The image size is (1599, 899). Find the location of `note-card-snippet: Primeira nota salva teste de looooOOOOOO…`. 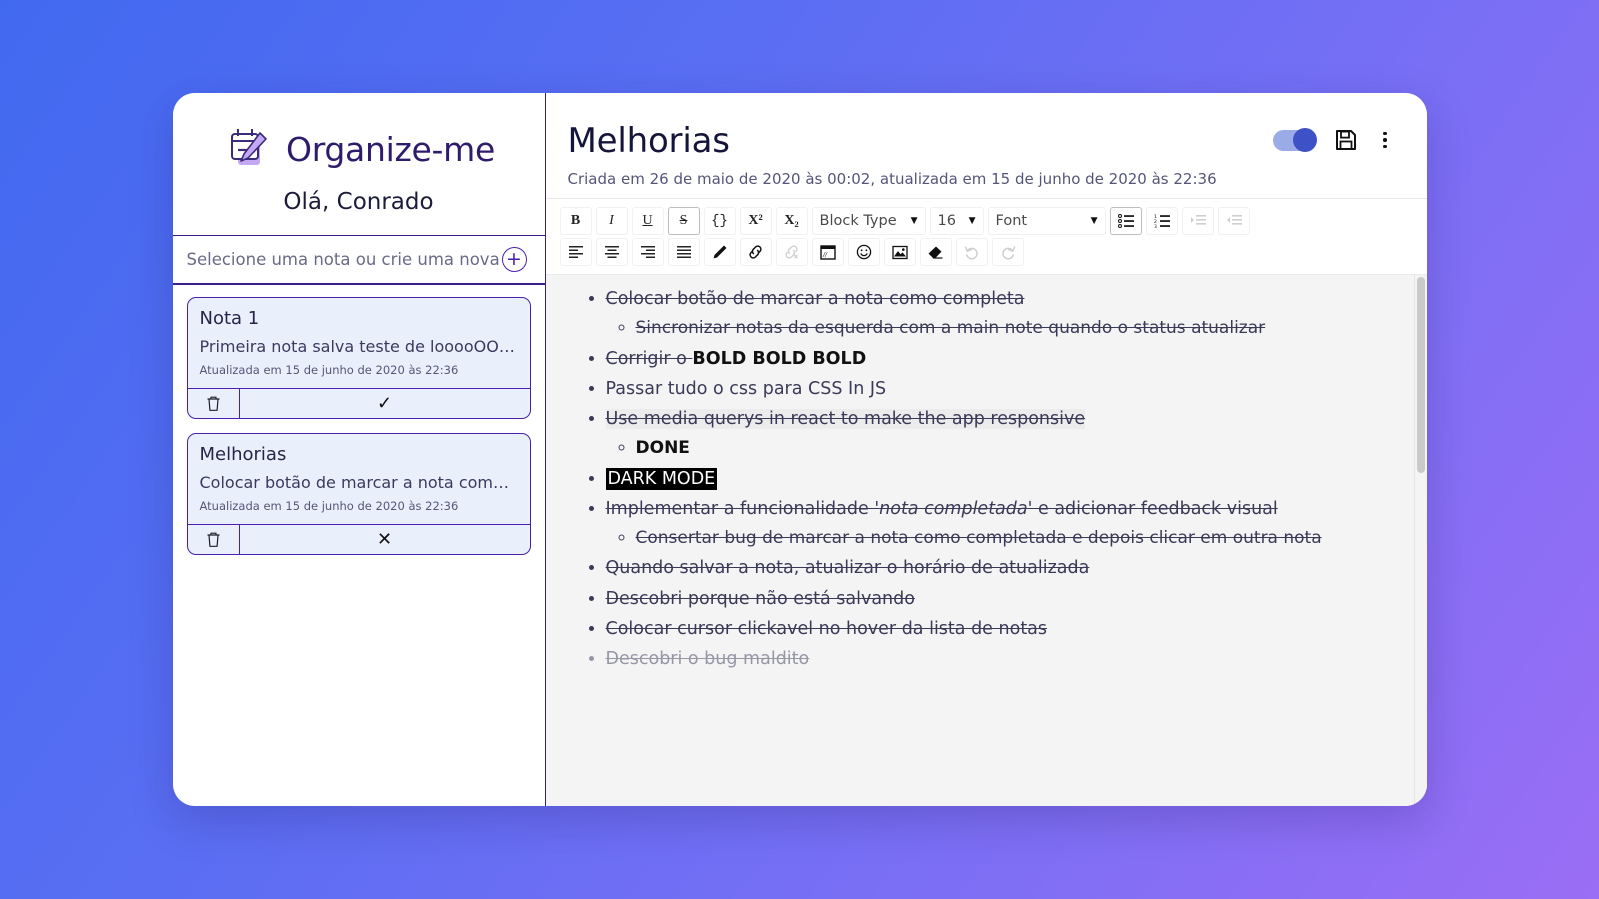

note-card-snippet: Primeira nota salva teste de looooOOOOOO… is located at coordinates (358, 346).